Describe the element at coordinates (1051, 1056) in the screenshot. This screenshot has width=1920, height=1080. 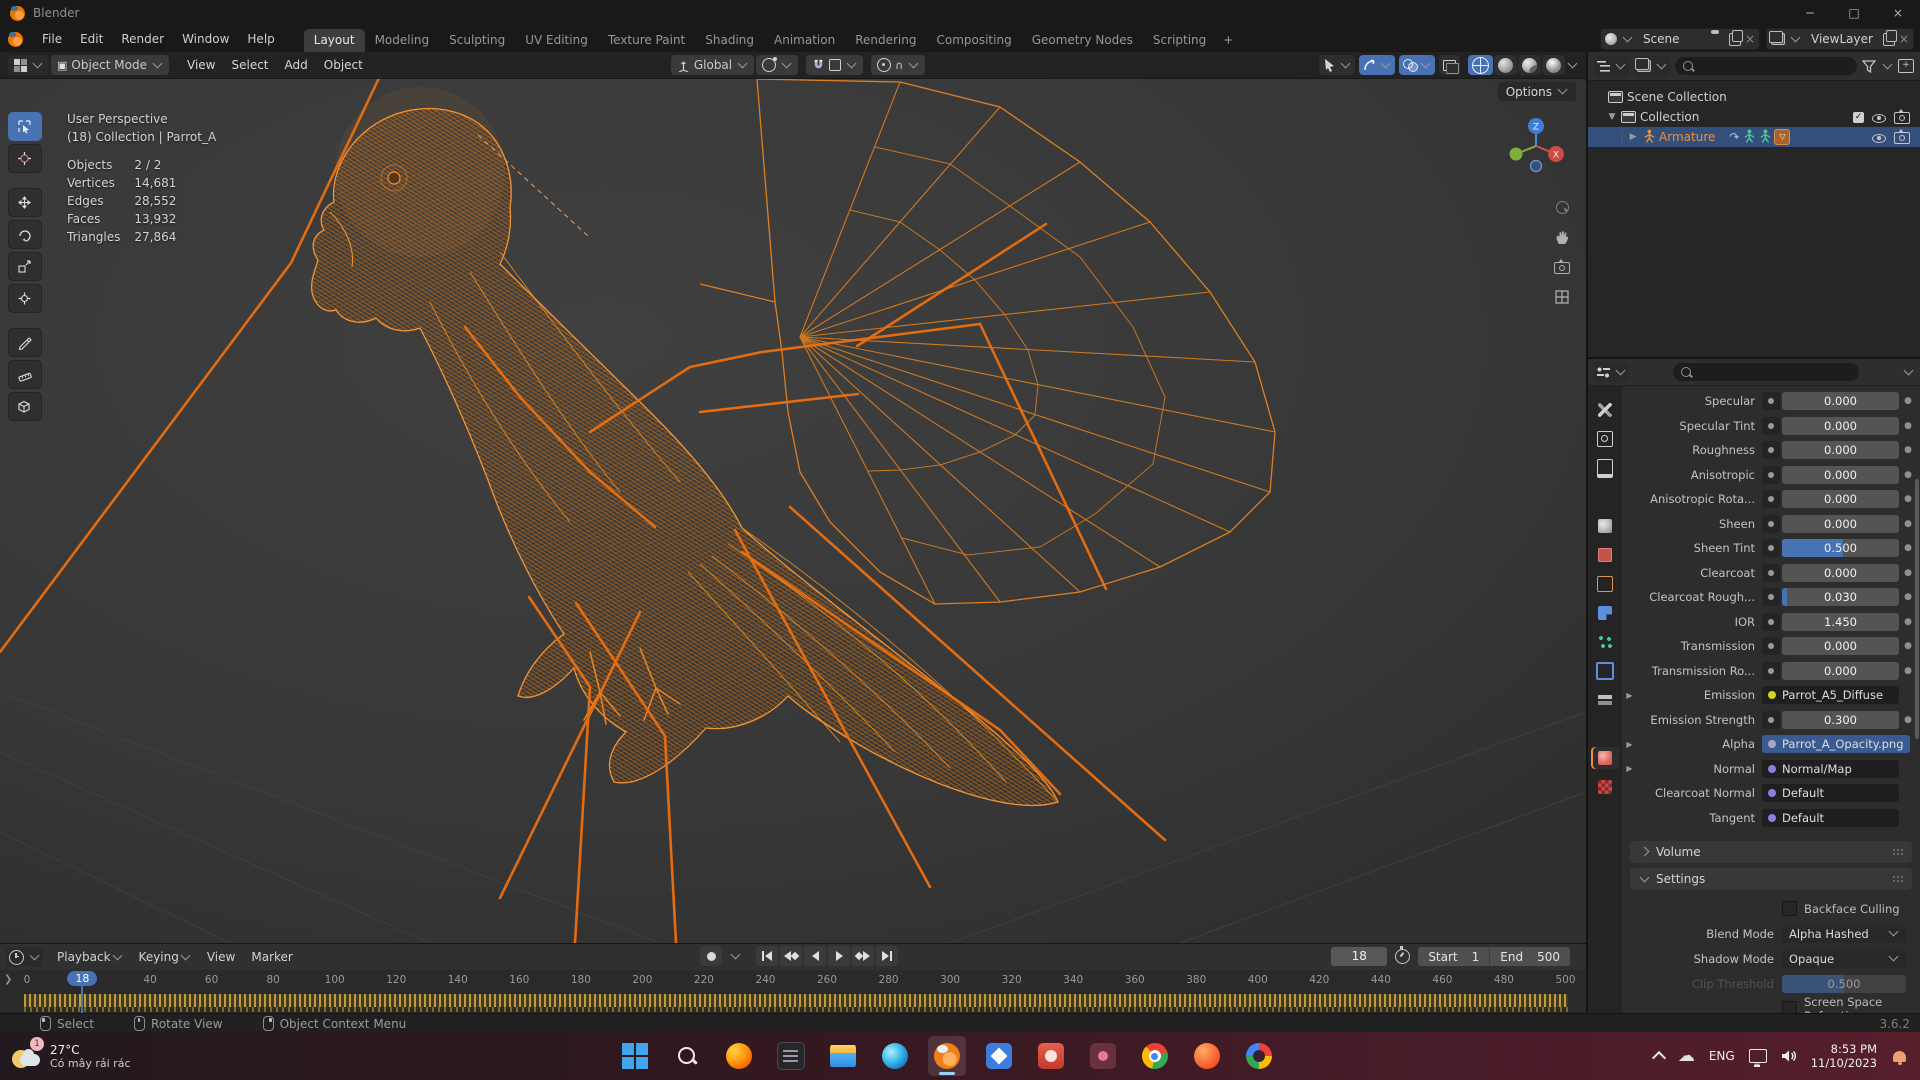
I see `taskbar-app-red` at that location.